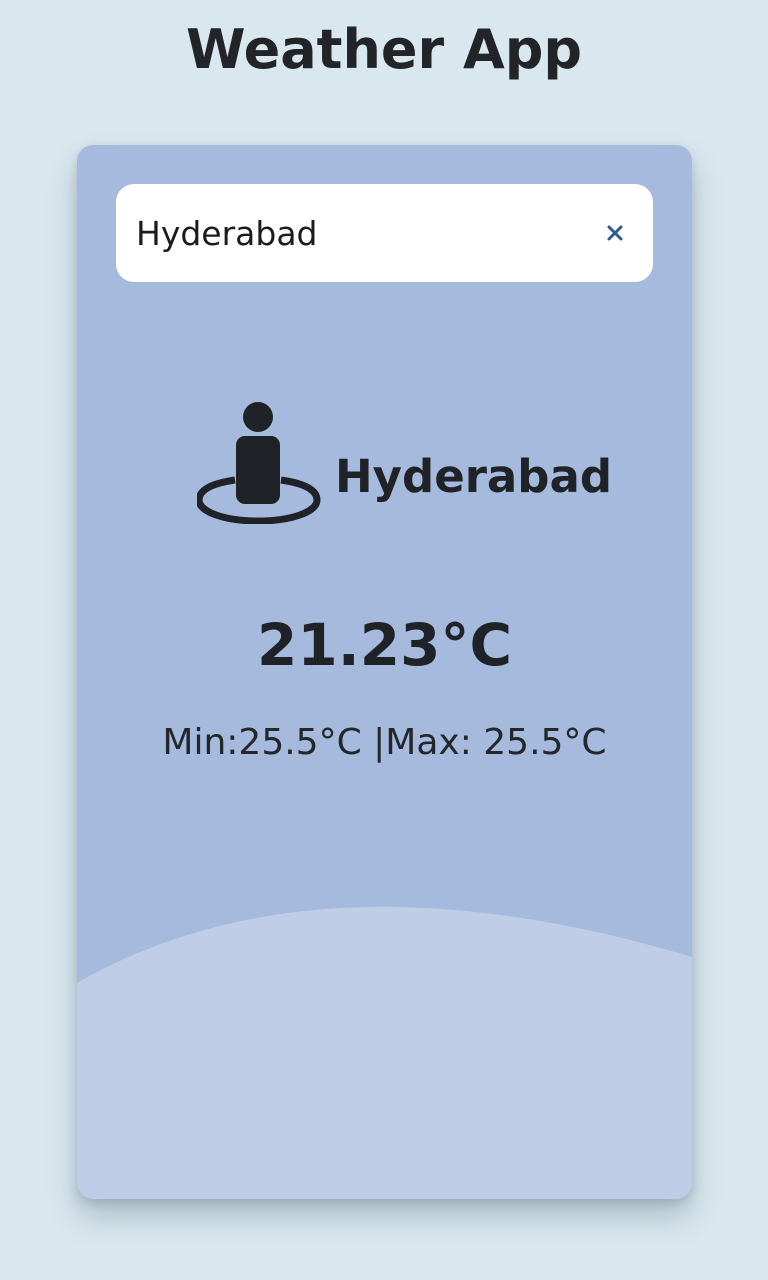  I want to click on city-name: Hyderabad, so click(474, 476).